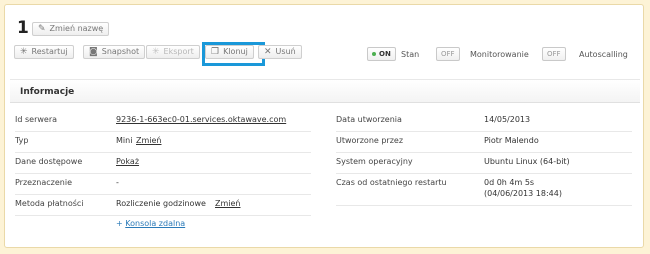  I want to click on camera-icon: ◙, so click(93, 52).